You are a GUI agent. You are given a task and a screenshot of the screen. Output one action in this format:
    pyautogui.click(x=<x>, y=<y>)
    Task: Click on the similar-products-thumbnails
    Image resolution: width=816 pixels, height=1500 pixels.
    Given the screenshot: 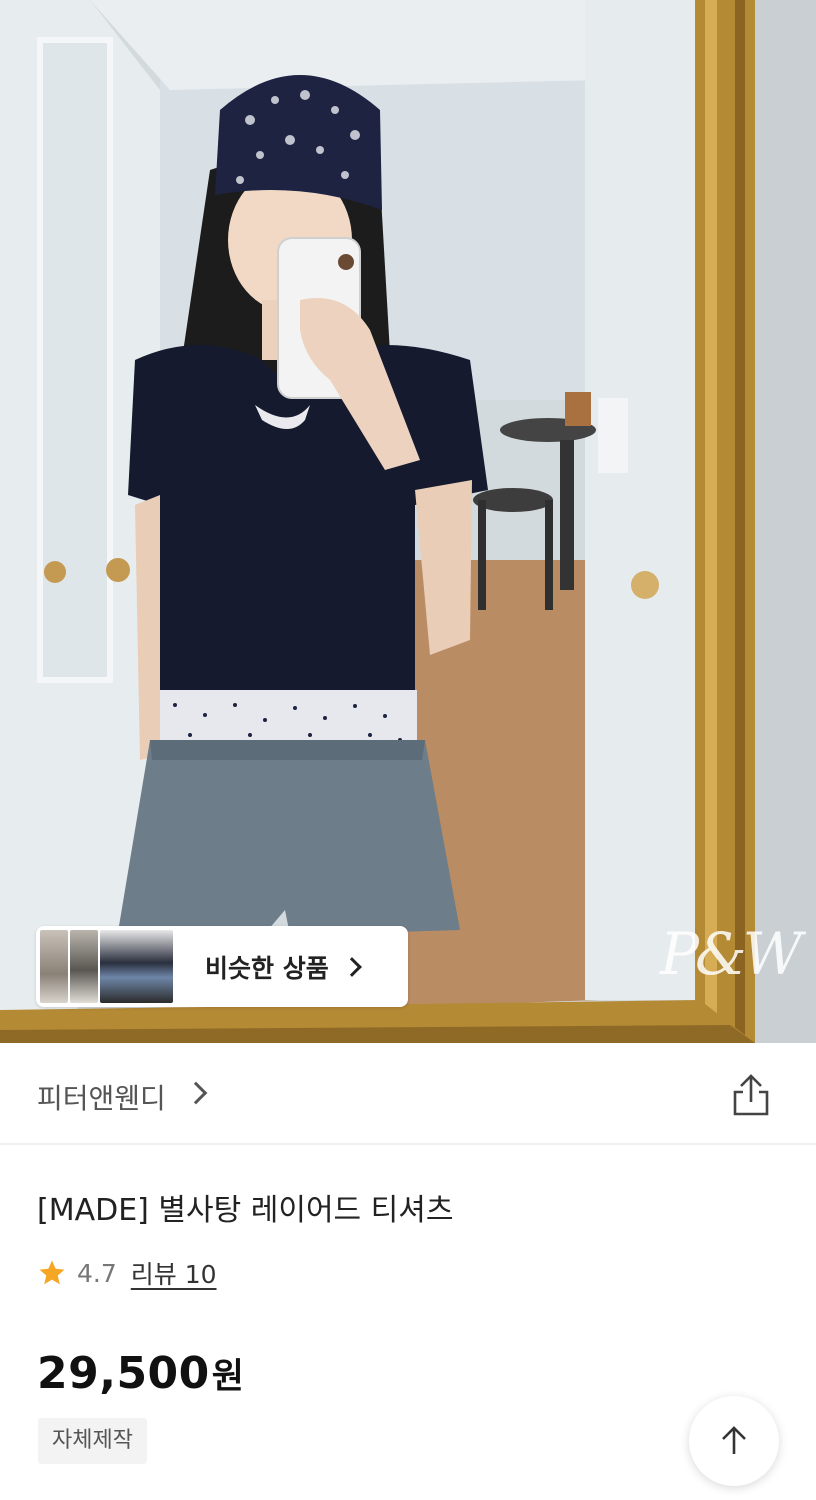 What is the action you would take?
    pyautogui.click(x=107, y=966)
    